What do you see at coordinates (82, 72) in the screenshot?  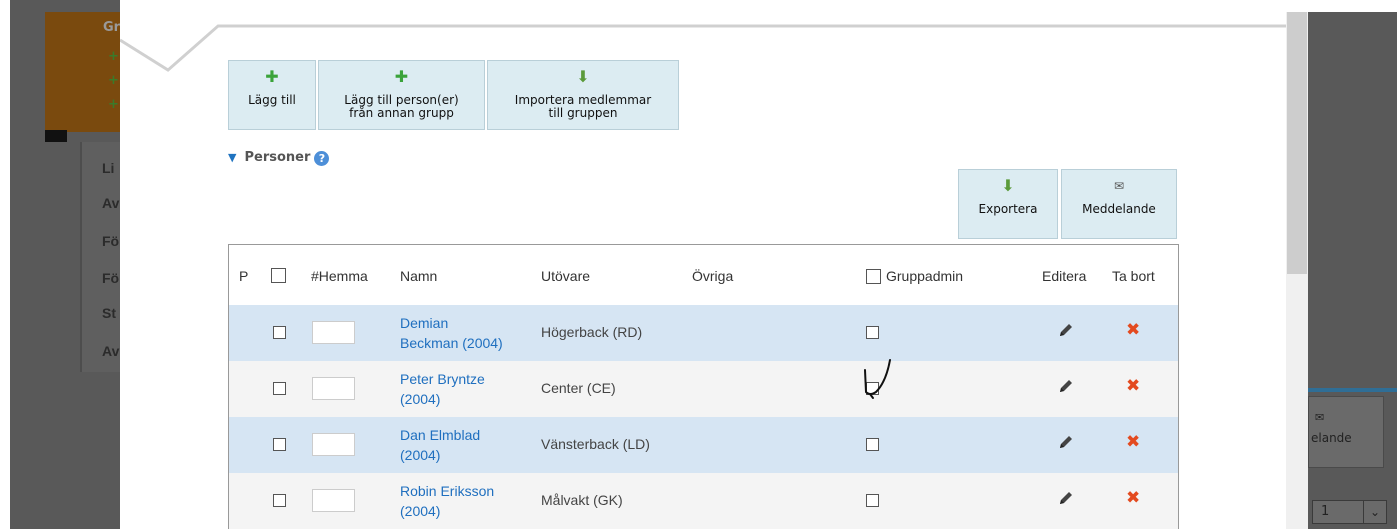 I see `background-group-box: Gr + + +` at bounding box center [82, 72].